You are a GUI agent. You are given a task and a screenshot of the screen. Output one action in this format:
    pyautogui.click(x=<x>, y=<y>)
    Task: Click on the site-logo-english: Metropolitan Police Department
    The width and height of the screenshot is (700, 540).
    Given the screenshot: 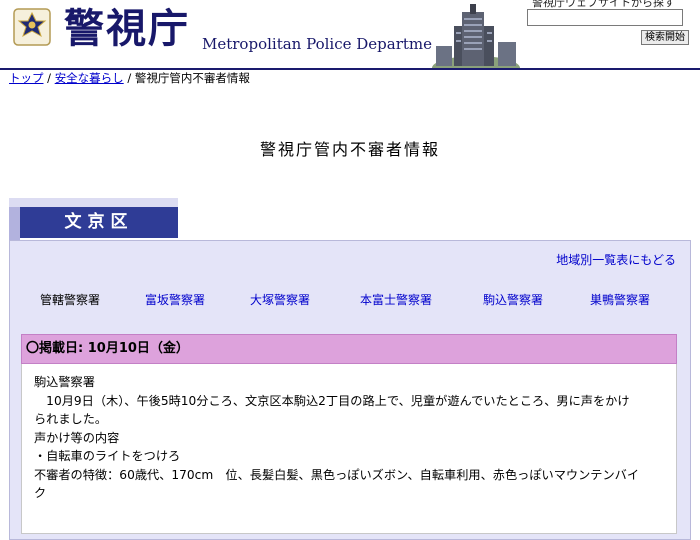 What is the action you would take?
    pyautogui.click(x=325, y=44)
    